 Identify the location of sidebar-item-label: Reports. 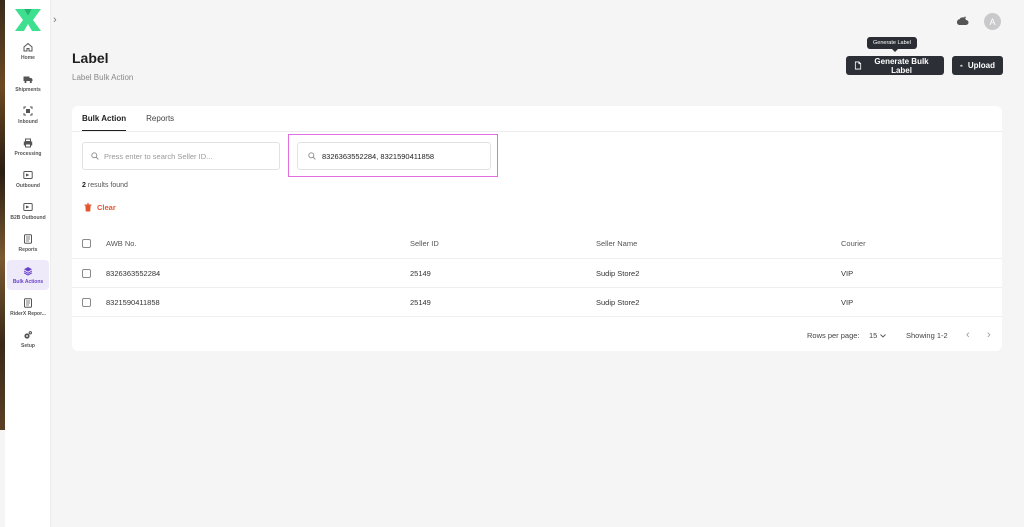
(28, 249).